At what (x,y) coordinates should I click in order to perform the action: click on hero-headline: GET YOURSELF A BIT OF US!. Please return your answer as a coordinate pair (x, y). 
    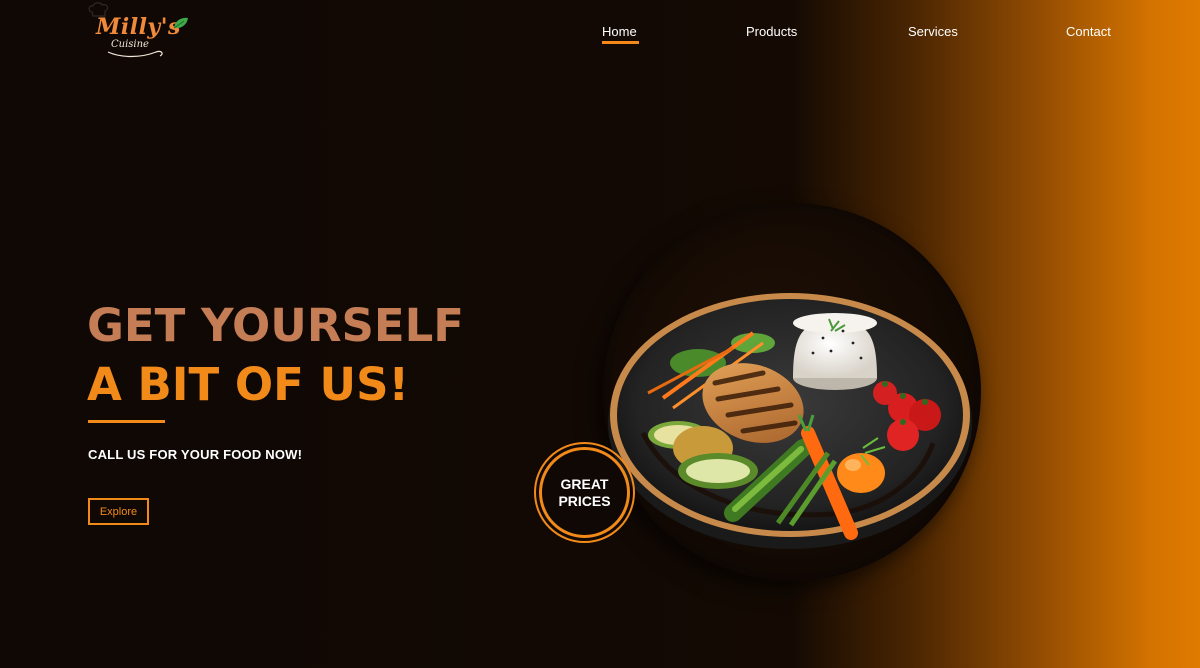
    Looking at the image, I should click on (275, 355).